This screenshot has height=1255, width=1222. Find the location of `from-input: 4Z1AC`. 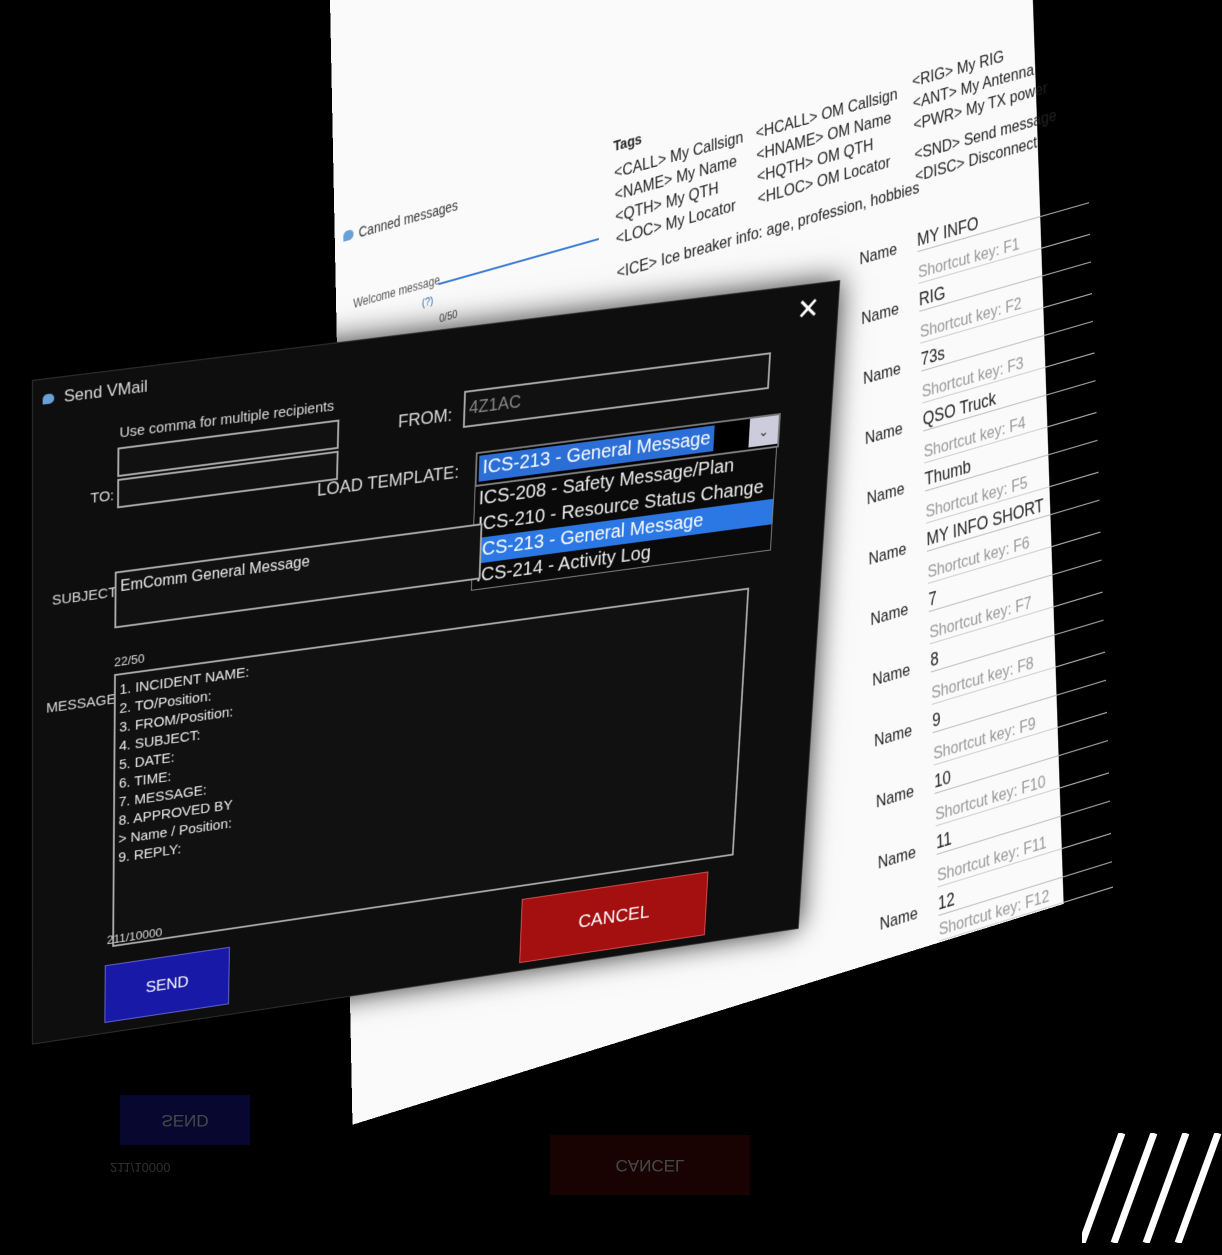

from-input: 4Z1AC is located at coordinates (617, 390).